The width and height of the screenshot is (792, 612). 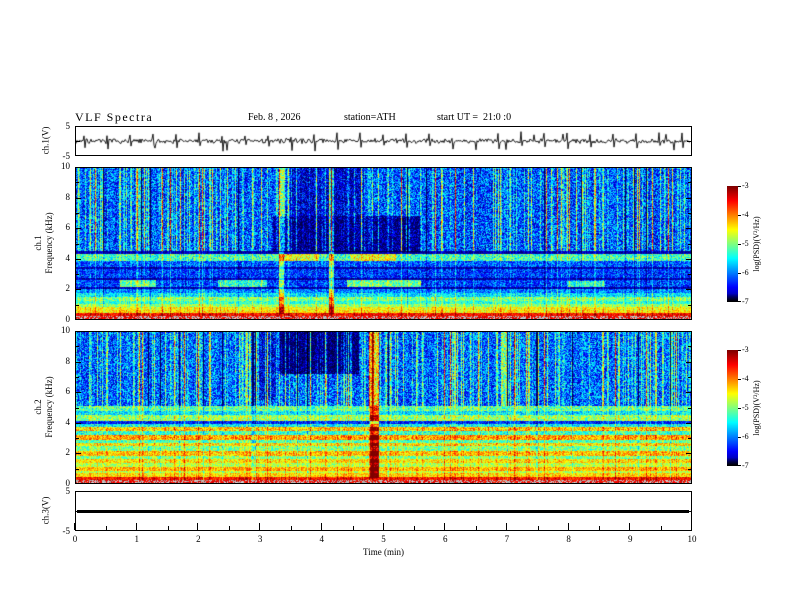 What do you see at coordinates (692, 539) in the screenshot?
I see `x-tick-label: 10` at bounding box center [692, 539].